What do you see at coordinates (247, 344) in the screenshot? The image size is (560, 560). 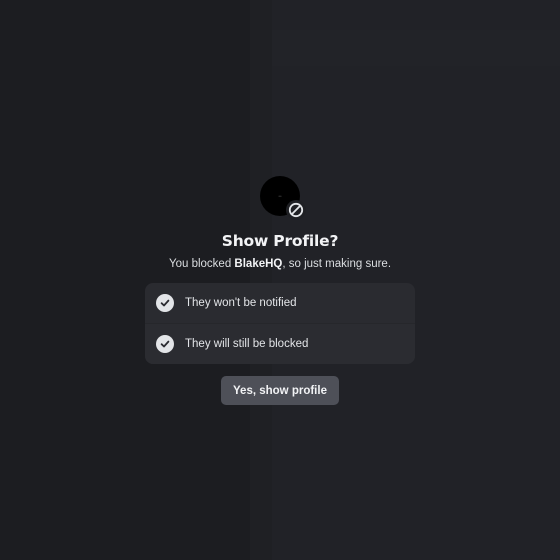 I see `list-item-label: They will still be blocked` at bounding box center [247, 344].